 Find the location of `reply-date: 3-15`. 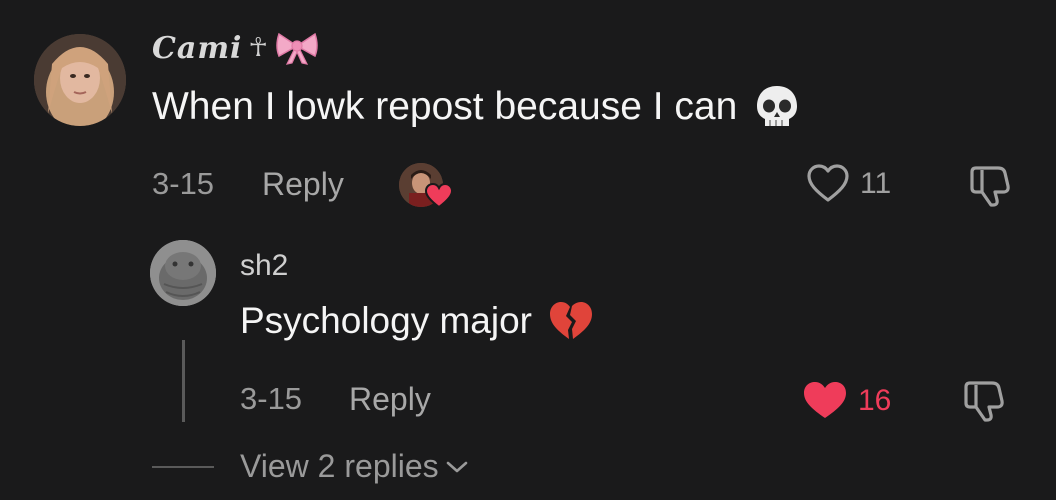

reply-date: 3-15 is located at coordinates (271, 398).